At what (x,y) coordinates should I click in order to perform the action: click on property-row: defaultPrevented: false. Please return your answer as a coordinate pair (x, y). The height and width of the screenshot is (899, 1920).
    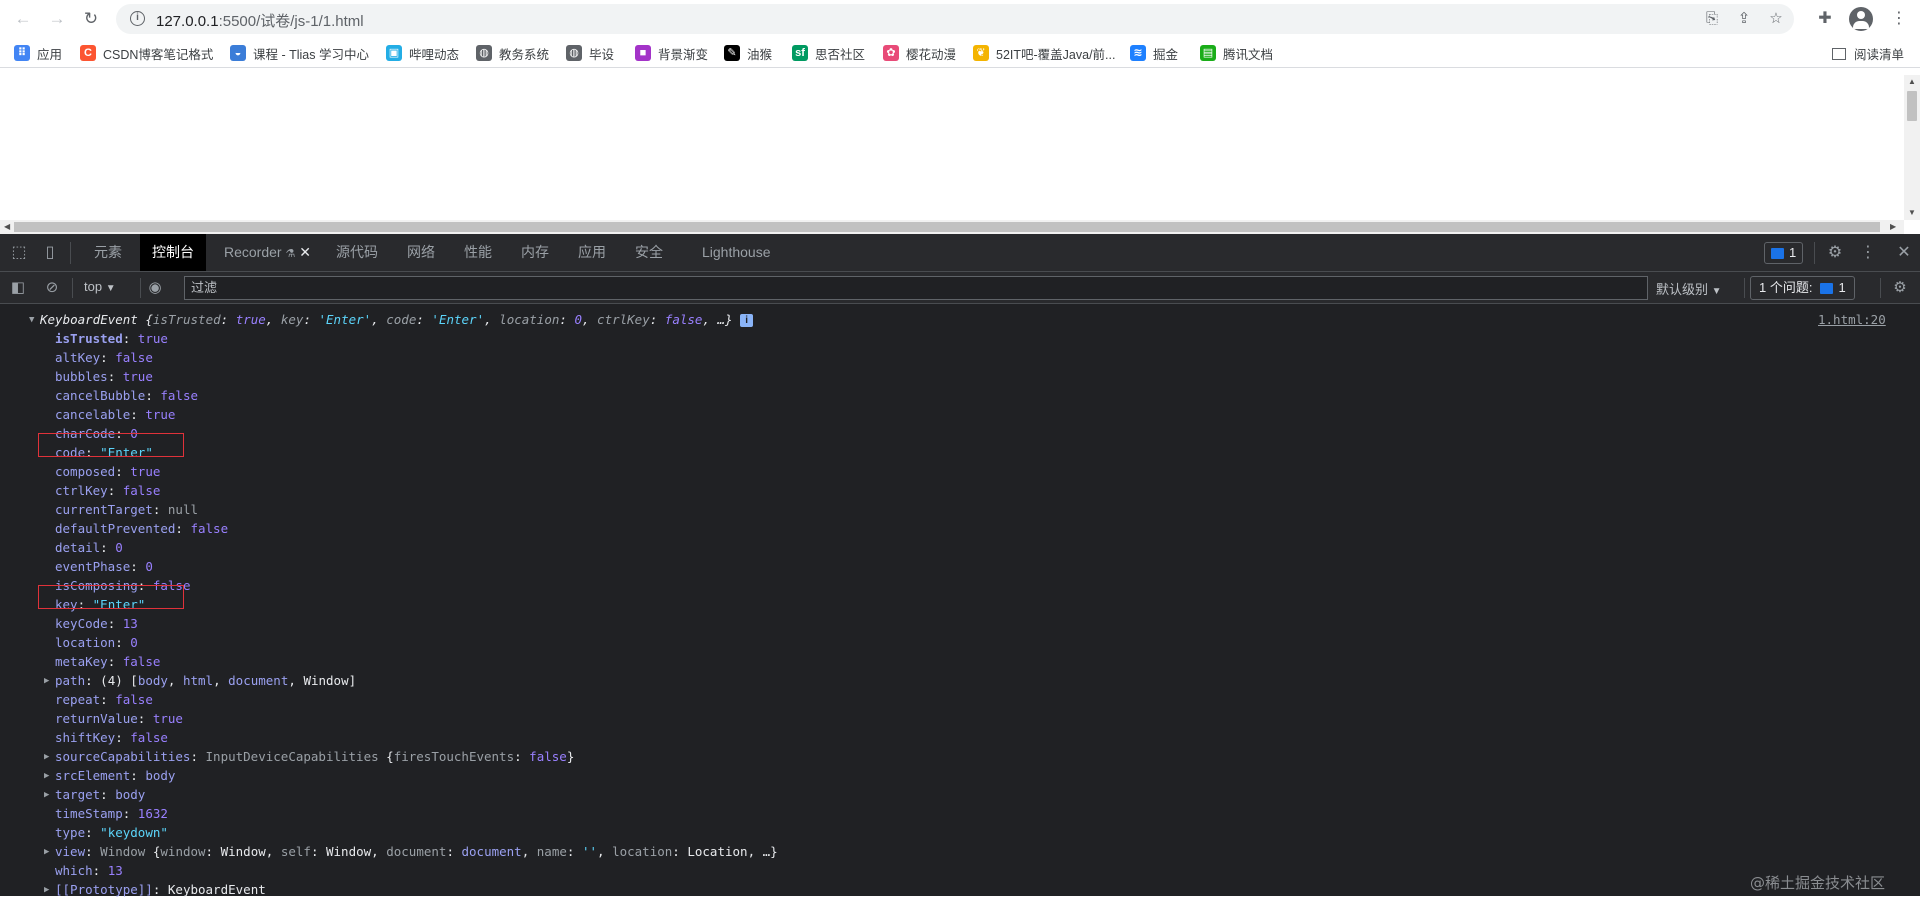
    Looking at the image, I should click on (142, 528).